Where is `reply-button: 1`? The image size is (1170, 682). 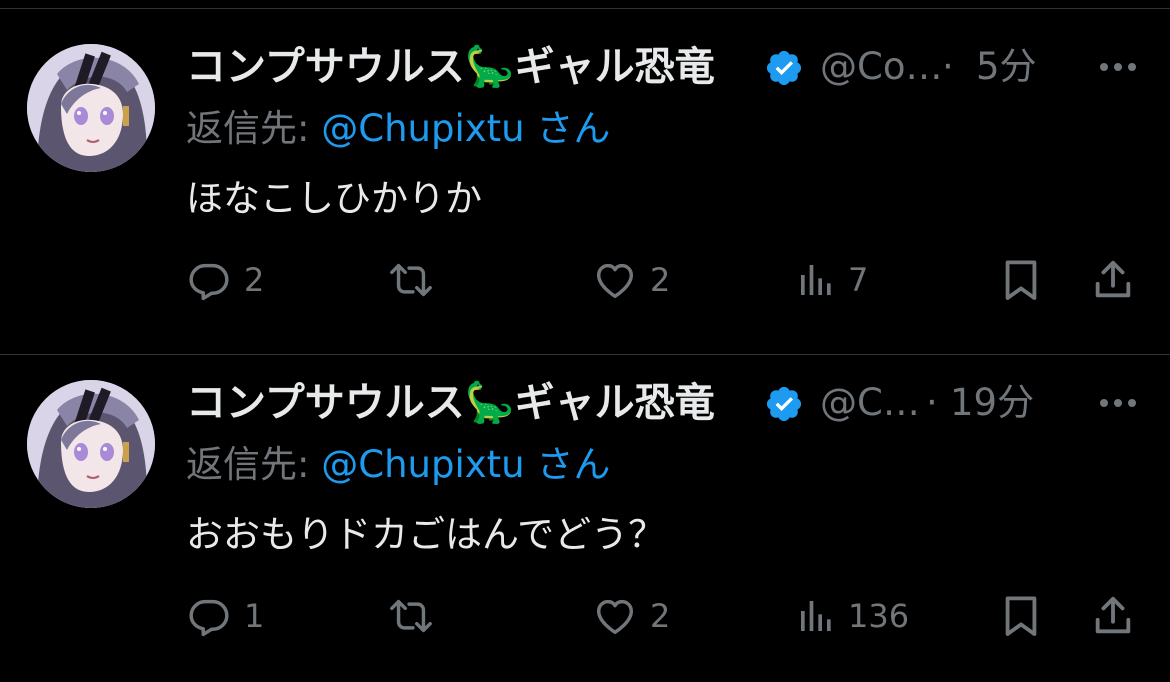
reply-button: 1 is located at coordinates (225, 616).